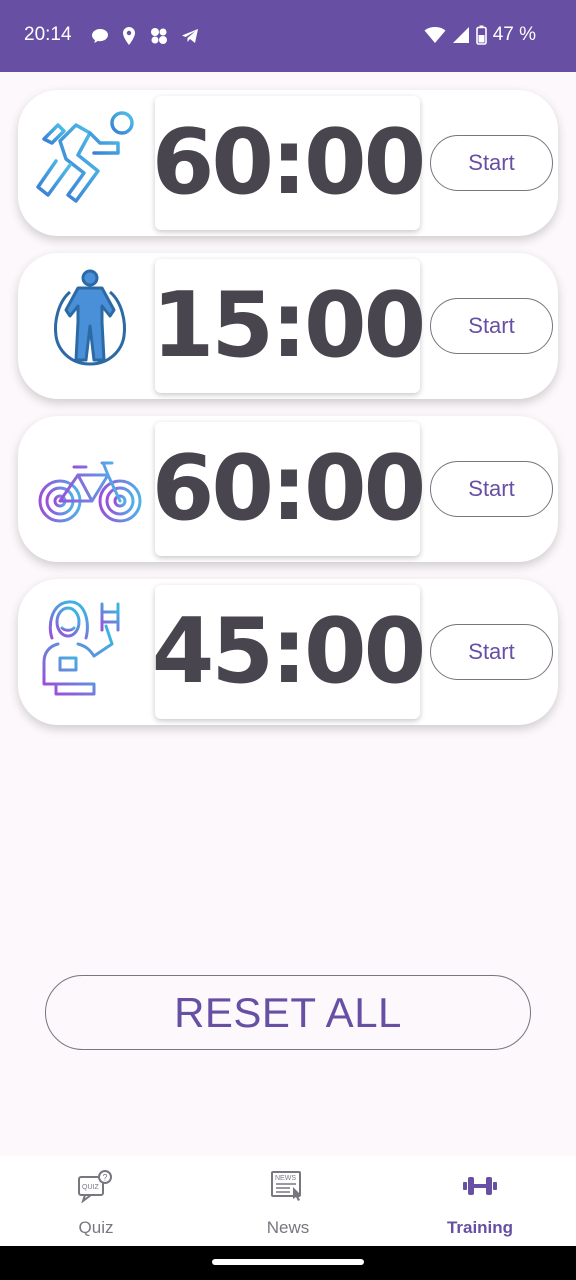 The image size is (576, 1280). Describe the element at coordinates (461, 35) in the screenshot. I see `signal-icon` at that location.